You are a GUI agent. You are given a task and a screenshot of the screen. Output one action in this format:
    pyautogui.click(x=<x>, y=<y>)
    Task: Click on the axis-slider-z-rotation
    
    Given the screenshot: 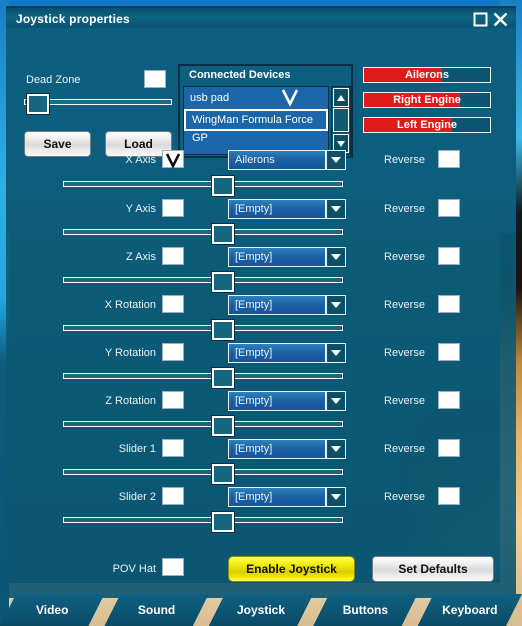 What is the action you would take?
    pyautogui.click(x=203, y=426)
    